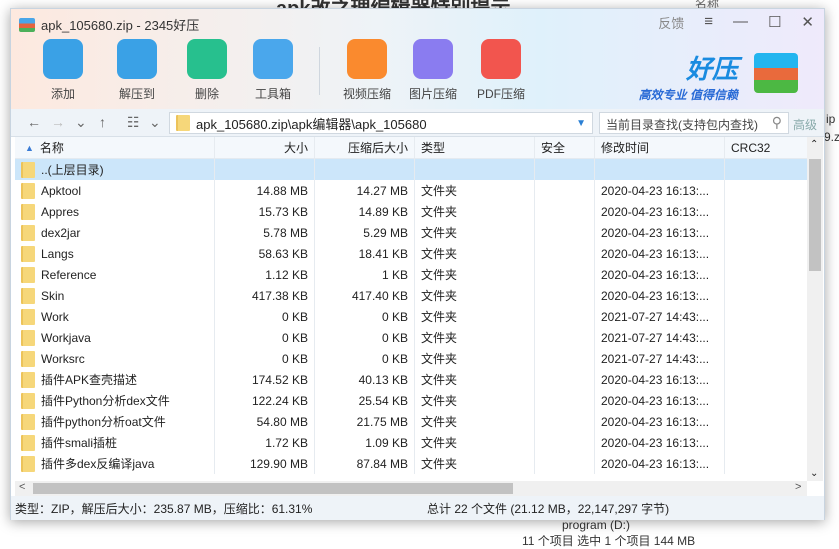 This screenshot has height=549, width=839. Describe the element at coordinates (766, 147) in the screenshot. I see `column-header: CRC32` at that location.